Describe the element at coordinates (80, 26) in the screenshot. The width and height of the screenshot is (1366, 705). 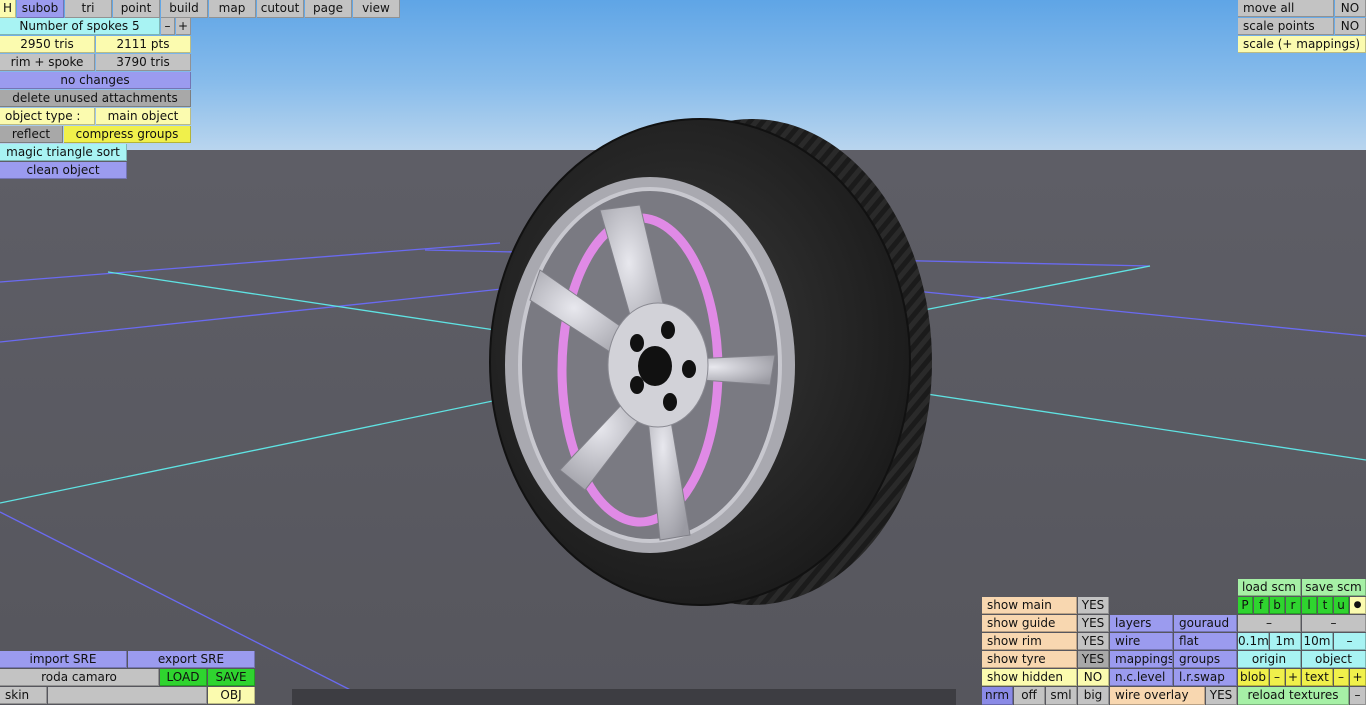
I see `spokes-count-label: Number of spokes 5` at that location.